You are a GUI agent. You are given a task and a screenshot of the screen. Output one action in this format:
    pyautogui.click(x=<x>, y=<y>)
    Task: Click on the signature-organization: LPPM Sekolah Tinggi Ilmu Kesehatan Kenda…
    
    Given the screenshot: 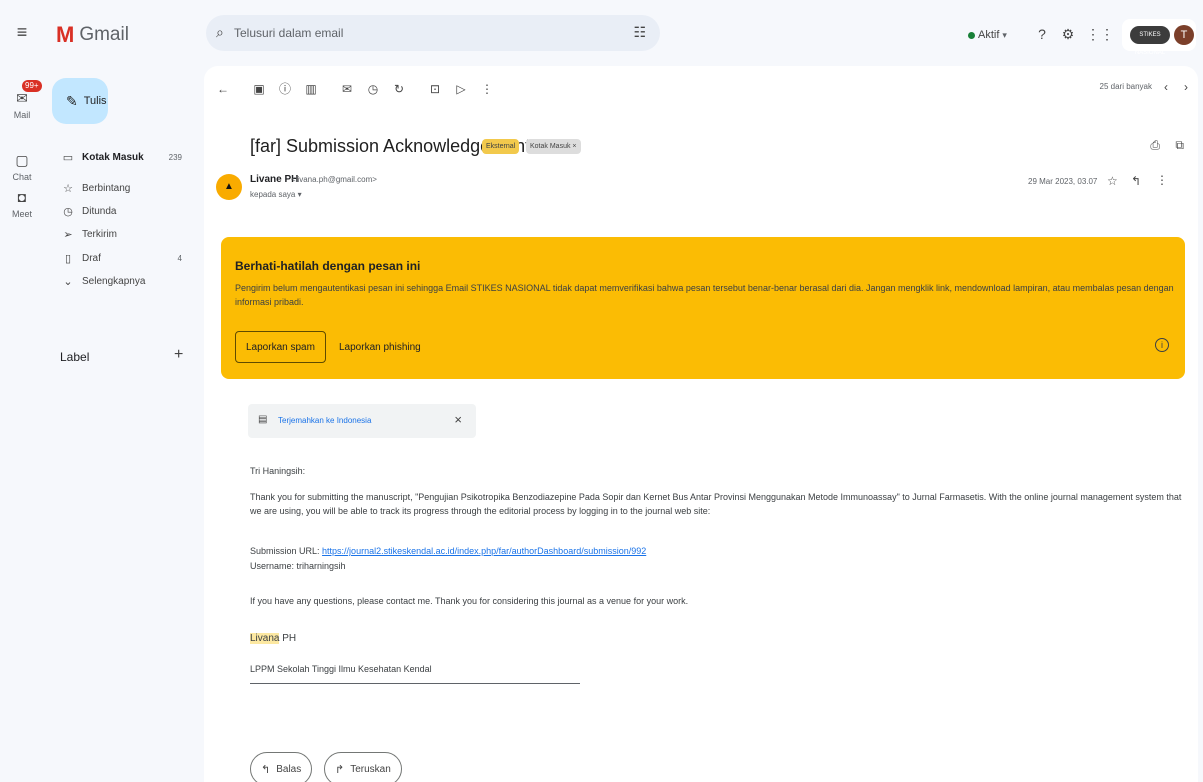 What is the action you would take?
    pyautogui.click(x=341, y=669)
    